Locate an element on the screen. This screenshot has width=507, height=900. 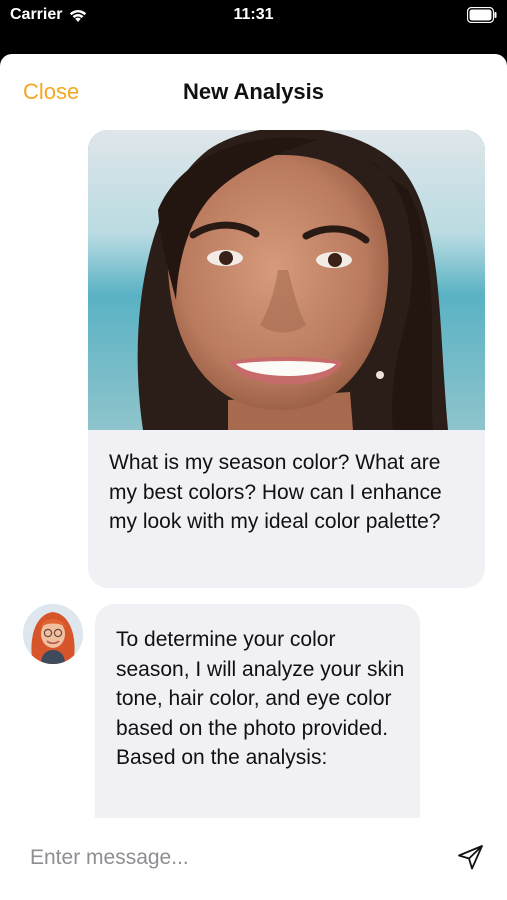
send-icon is located at coordinates (471, 857).